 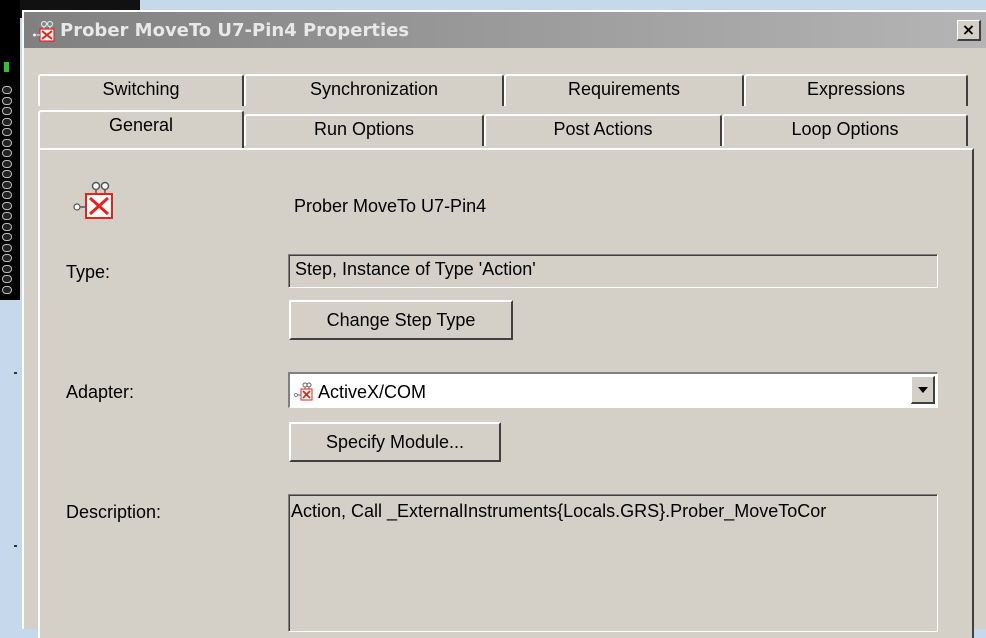 I want to click on type-label: Type:, so click(x=88, y=272).